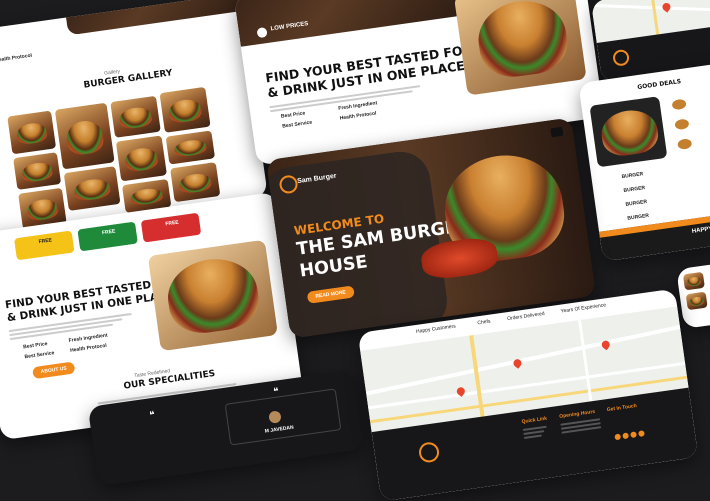 The height and width of the screenshot is (501, 710). I want to click on testimonial-box, so click(283, 417).